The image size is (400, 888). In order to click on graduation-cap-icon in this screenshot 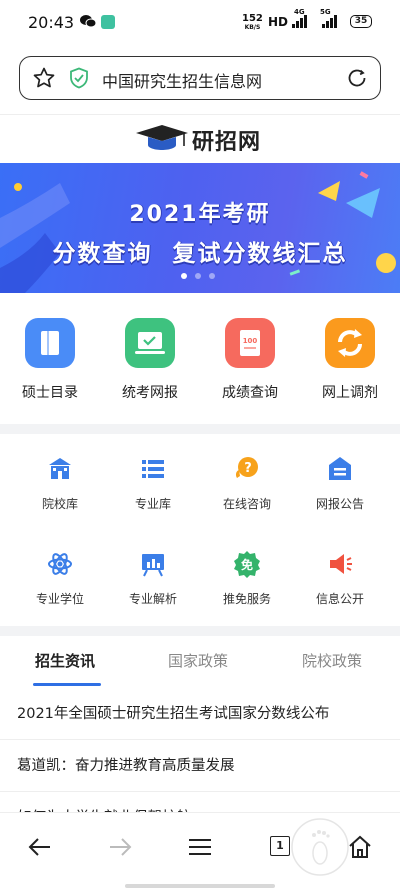, I will do `click(162, 137)`.